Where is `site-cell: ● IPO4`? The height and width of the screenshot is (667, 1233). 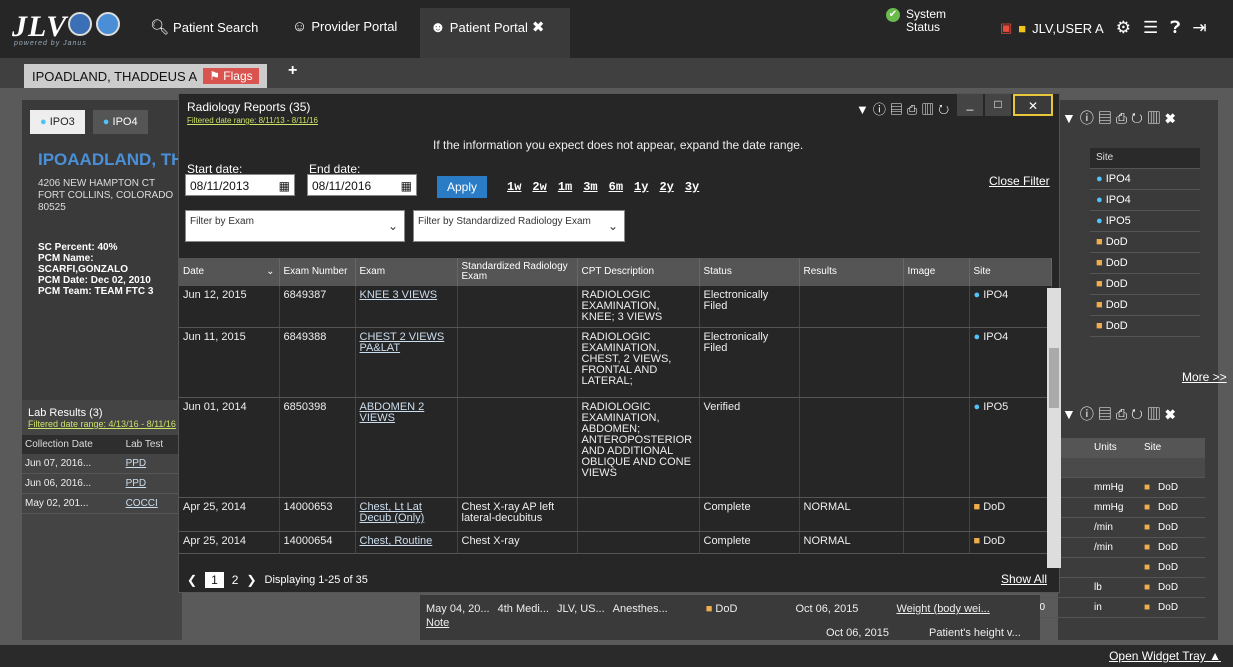
site-cell: ● IPO4 is located at coordinates (1010, 362).